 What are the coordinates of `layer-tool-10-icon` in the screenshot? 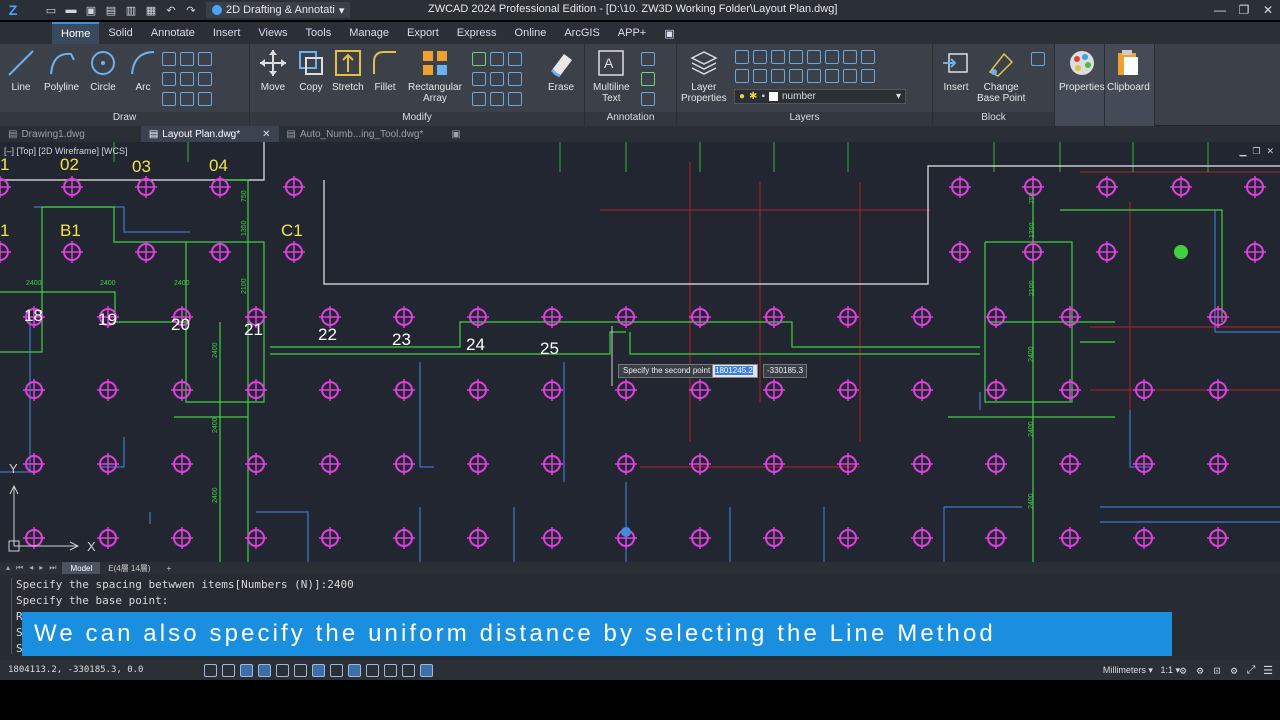 It's located at (760, 76).